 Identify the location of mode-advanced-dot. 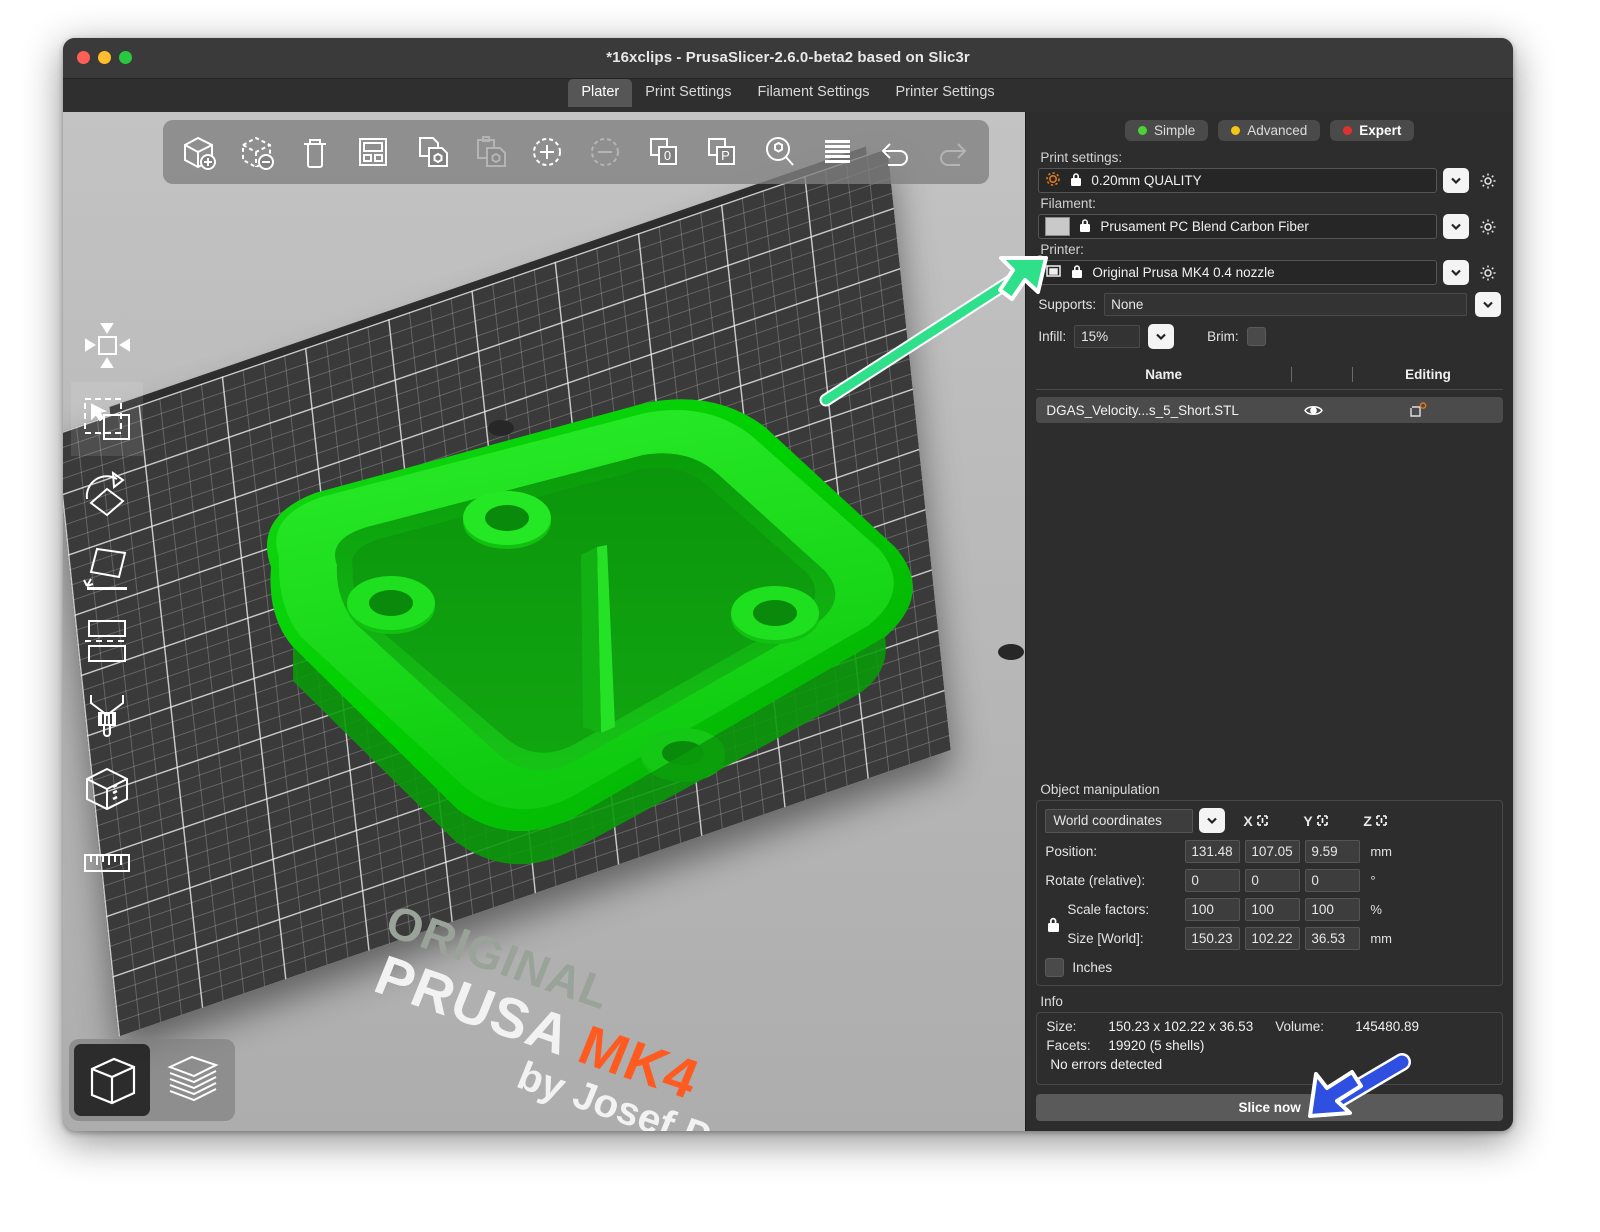
(1236, 130).